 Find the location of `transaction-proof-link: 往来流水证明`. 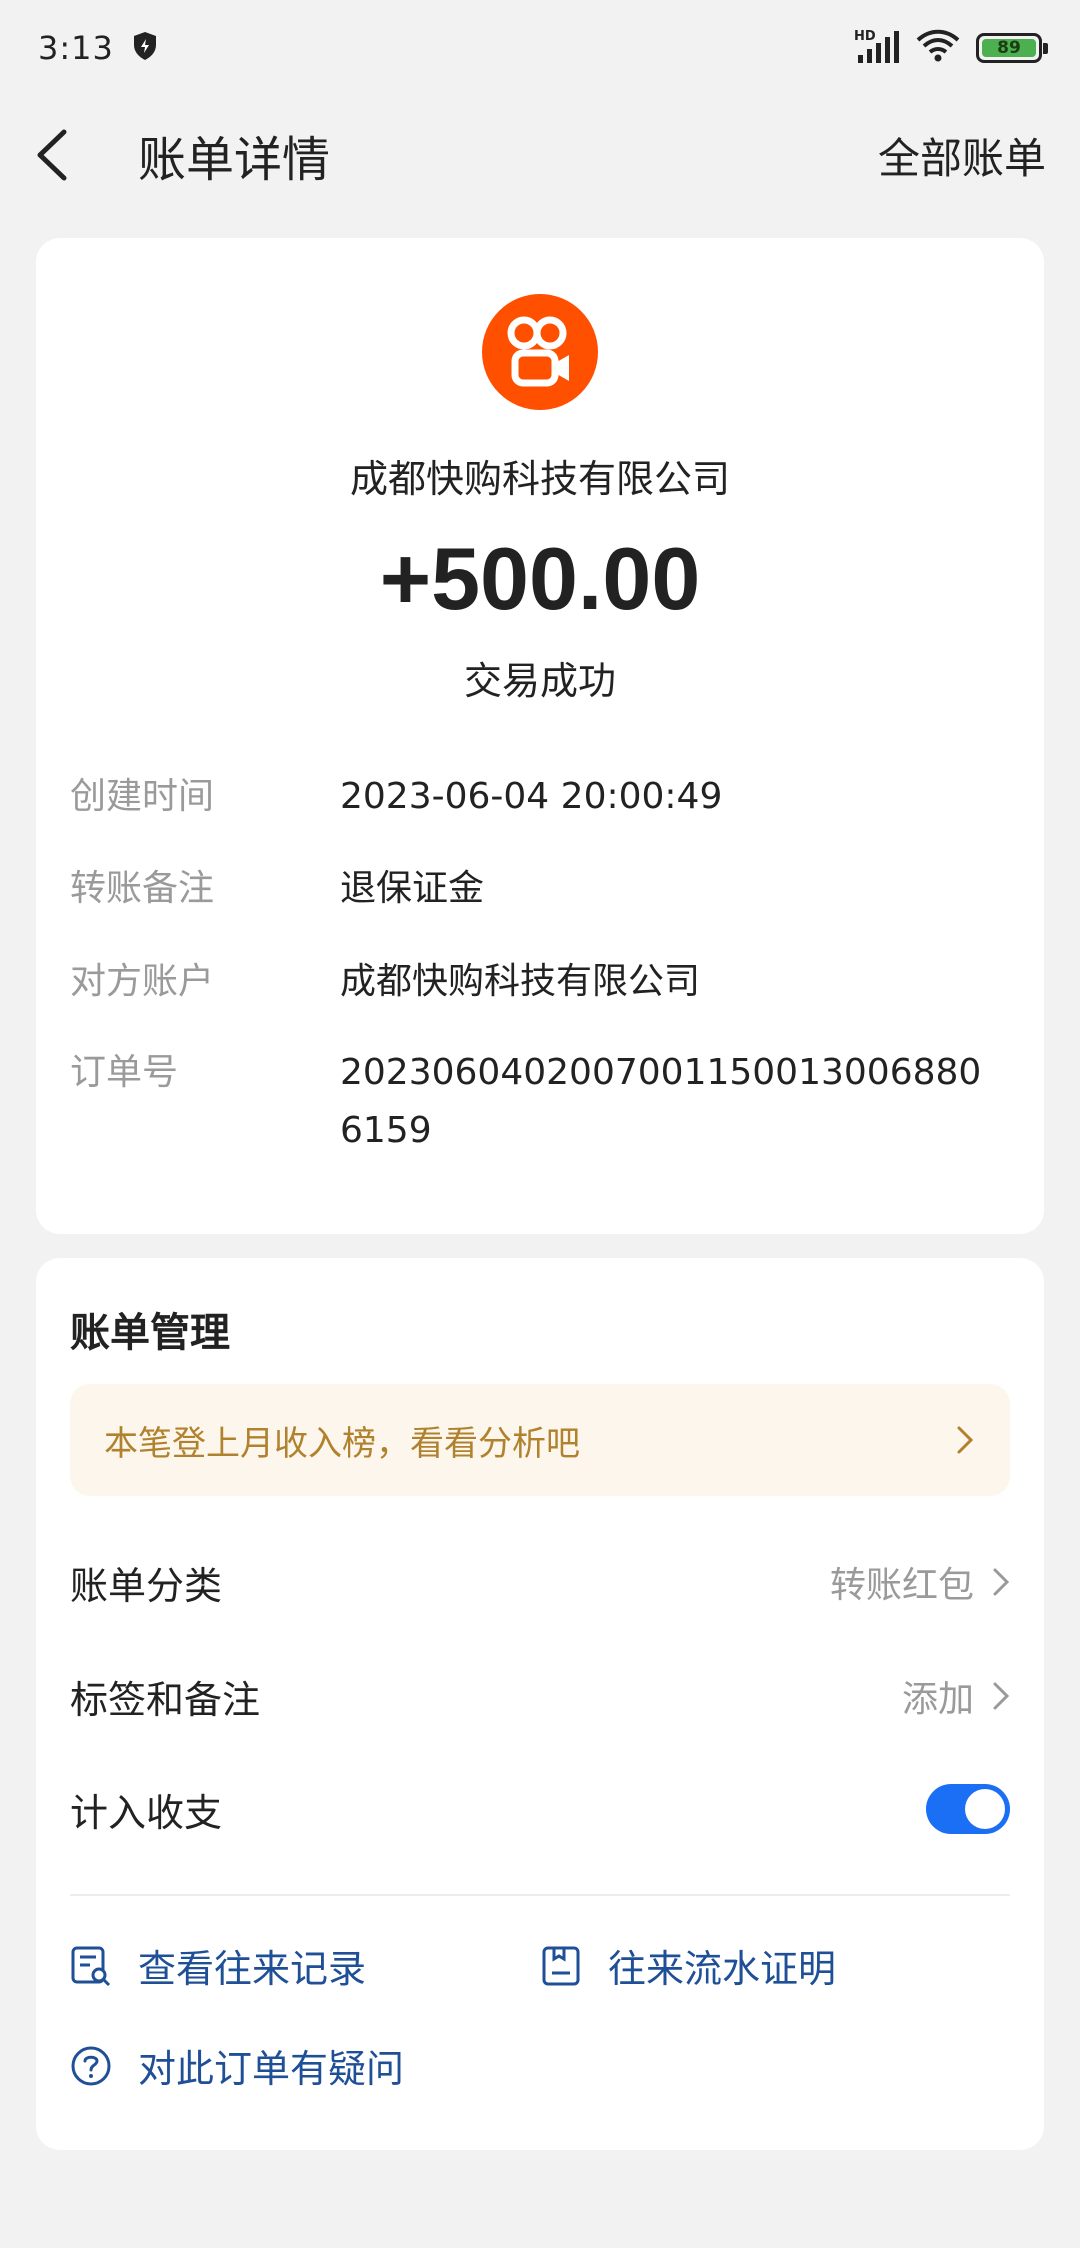

transaction-proof-link: 往来流水证明 is located at coordinates (688, 1965).